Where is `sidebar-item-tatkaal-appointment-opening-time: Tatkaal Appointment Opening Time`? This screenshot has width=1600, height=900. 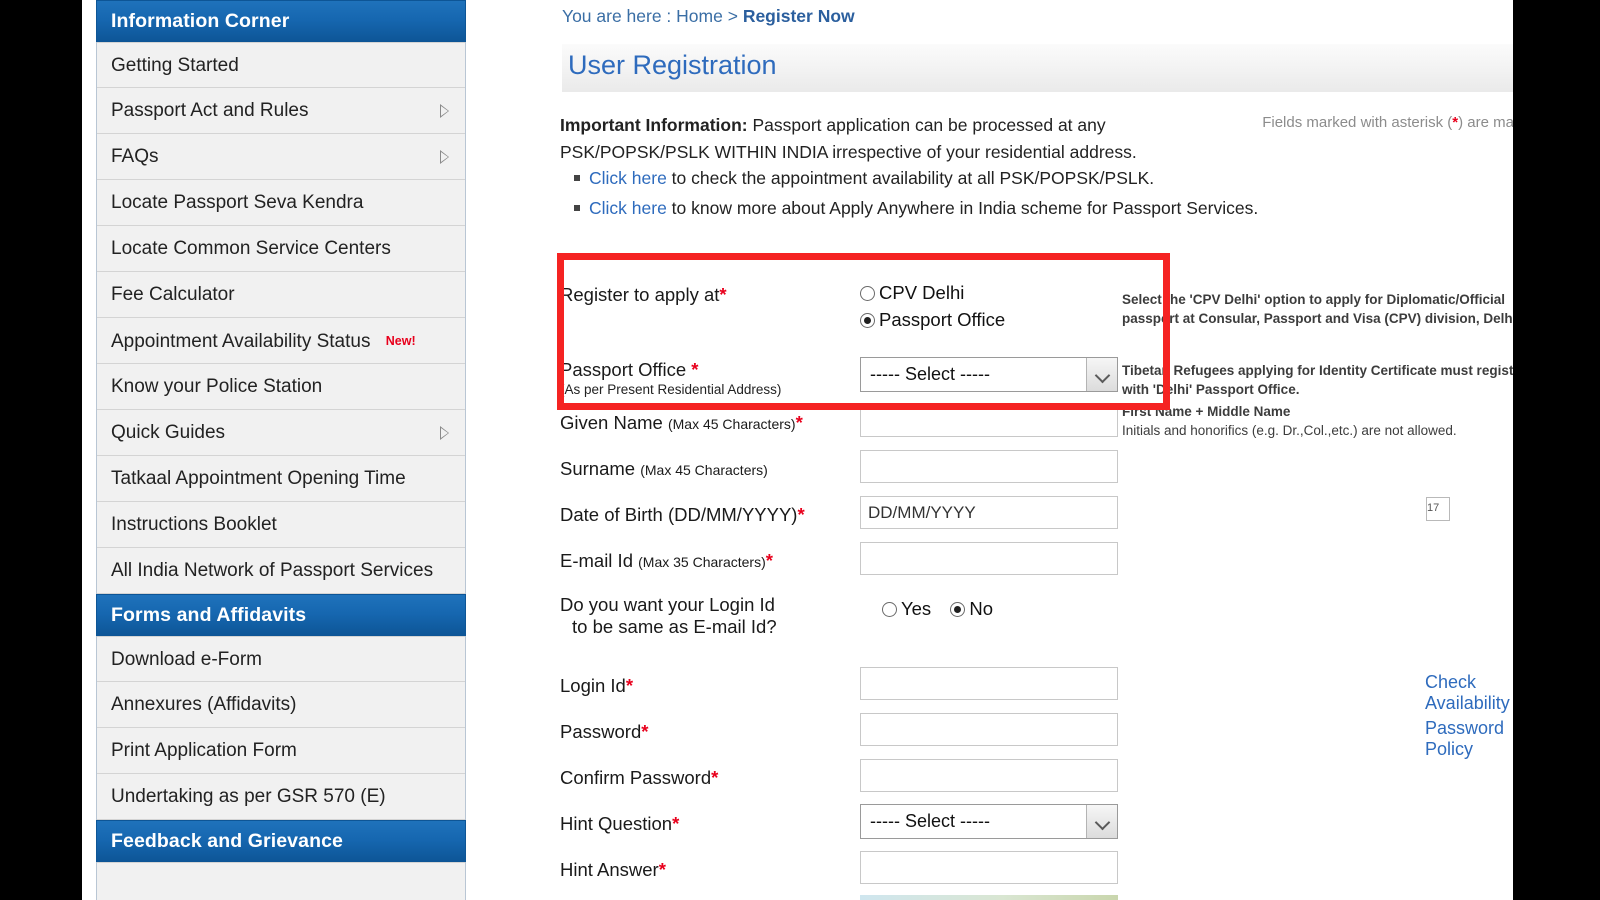 sidebar-item-tatkaal-appointment-opening-time: Tatkaal Appointment Opening Time is located at coordinates (281, 479).